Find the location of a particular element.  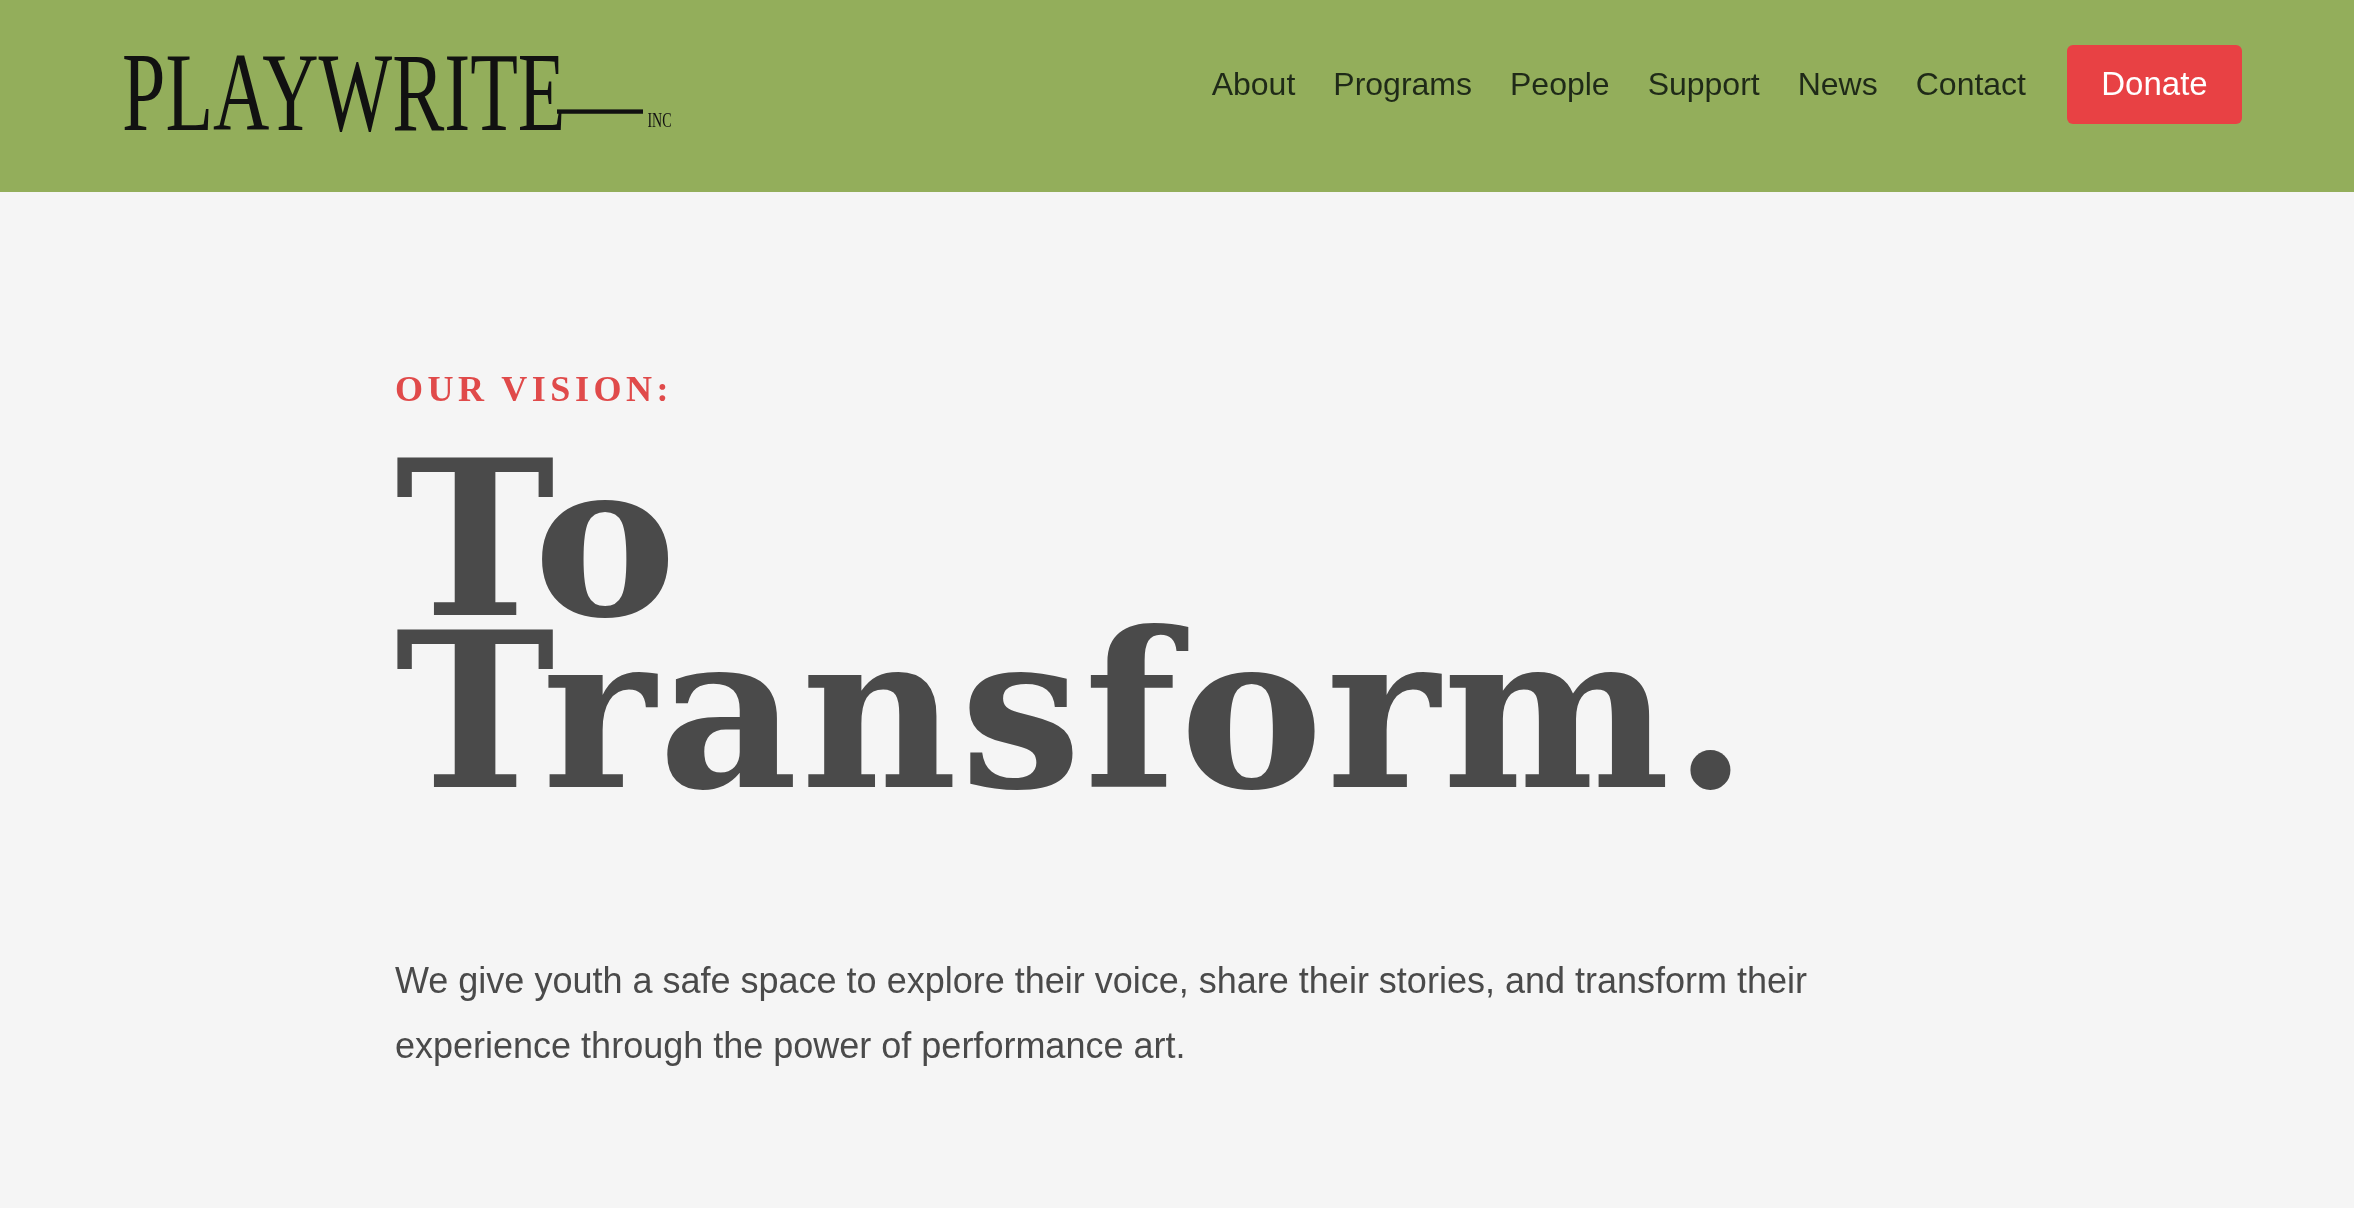

intro-paragraph: We give youth a safe space to explore their voice, share their stories, and transform their experience through the power of performance art. is located at coordinates (1102, 1013).